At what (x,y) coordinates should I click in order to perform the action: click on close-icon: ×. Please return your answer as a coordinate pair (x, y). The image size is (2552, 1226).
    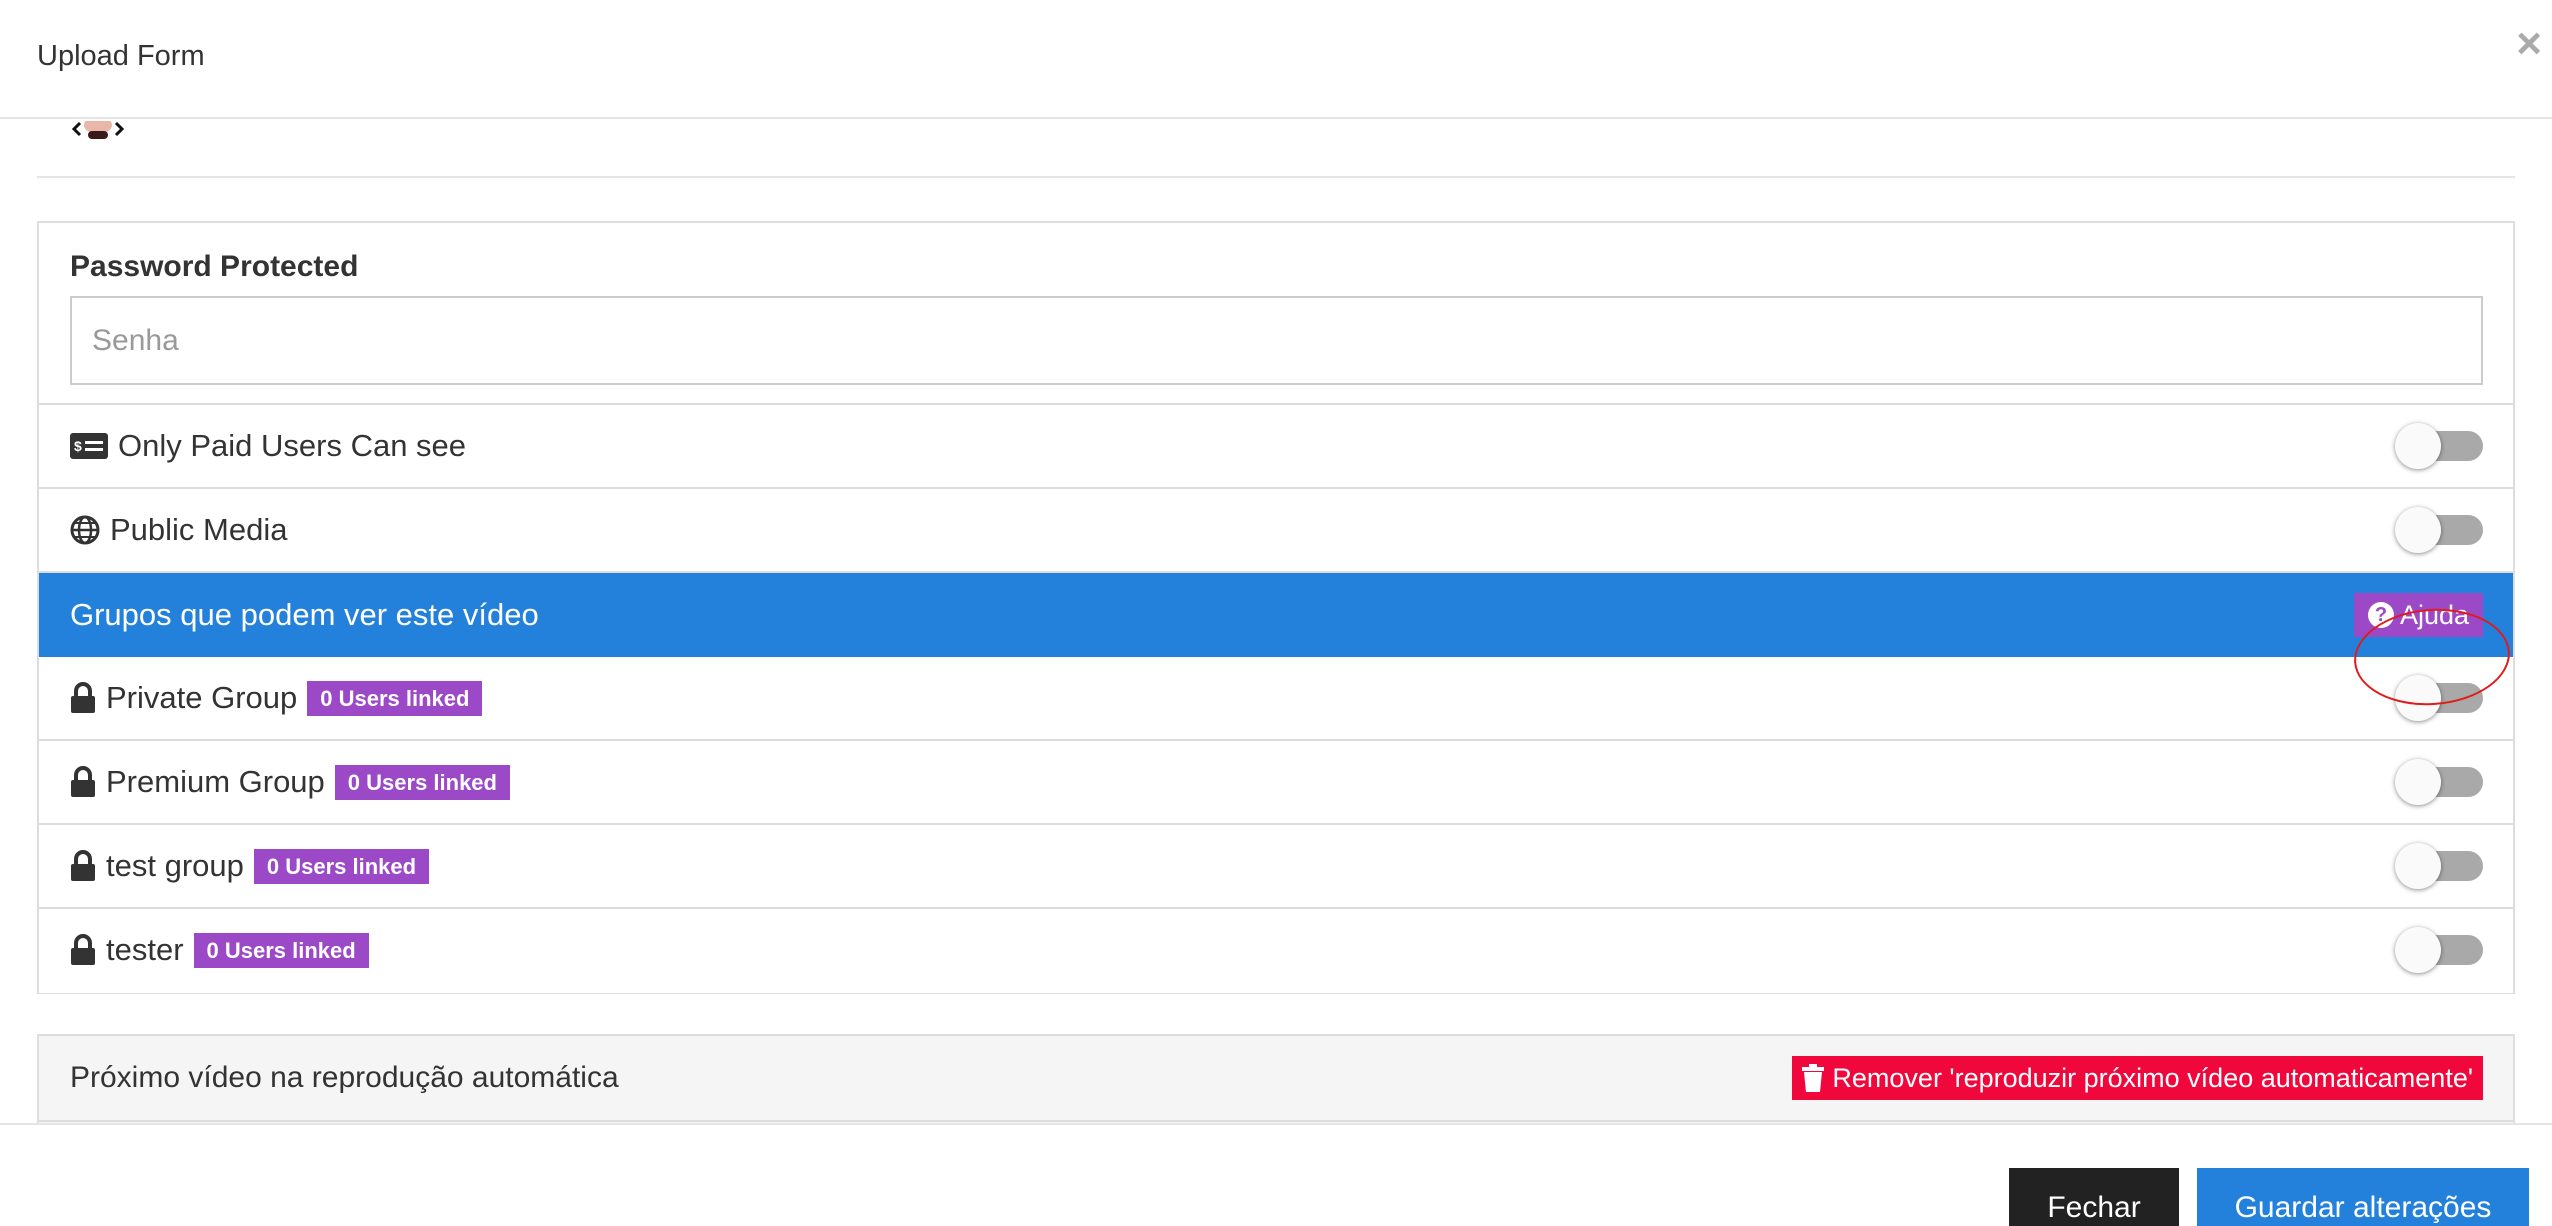
    Looking at the image, I should click on (2529, 44).